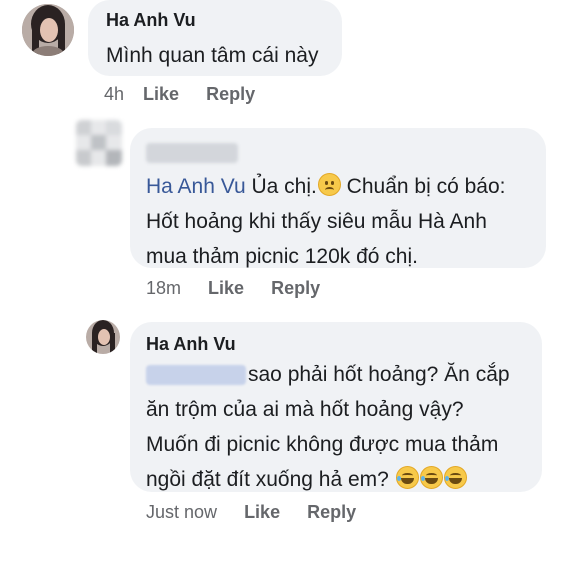 The height and width of the screenshot is (580, 568). What do you see at coordinates (196, 375) in the screenshot?
I see `blurred-mention` at bounding box center [196, 375].